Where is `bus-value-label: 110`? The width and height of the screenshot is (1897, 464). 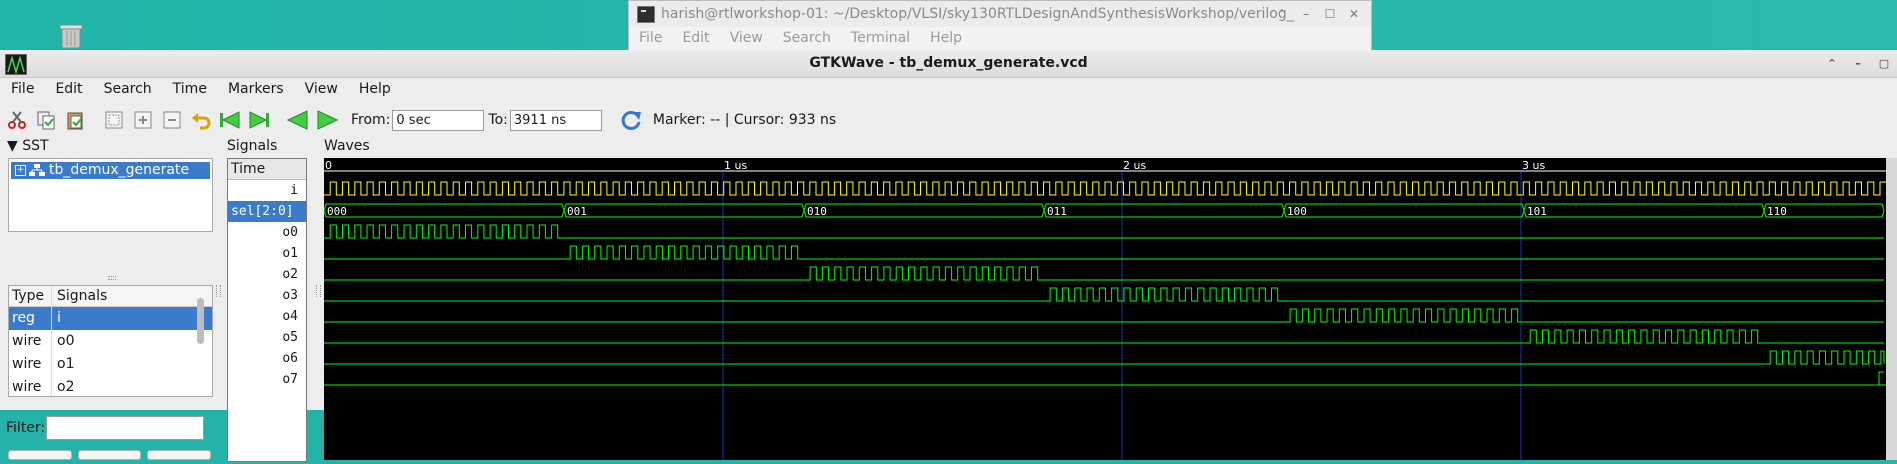 bus-value-label: 110 is located at coordinates (1777, 211).